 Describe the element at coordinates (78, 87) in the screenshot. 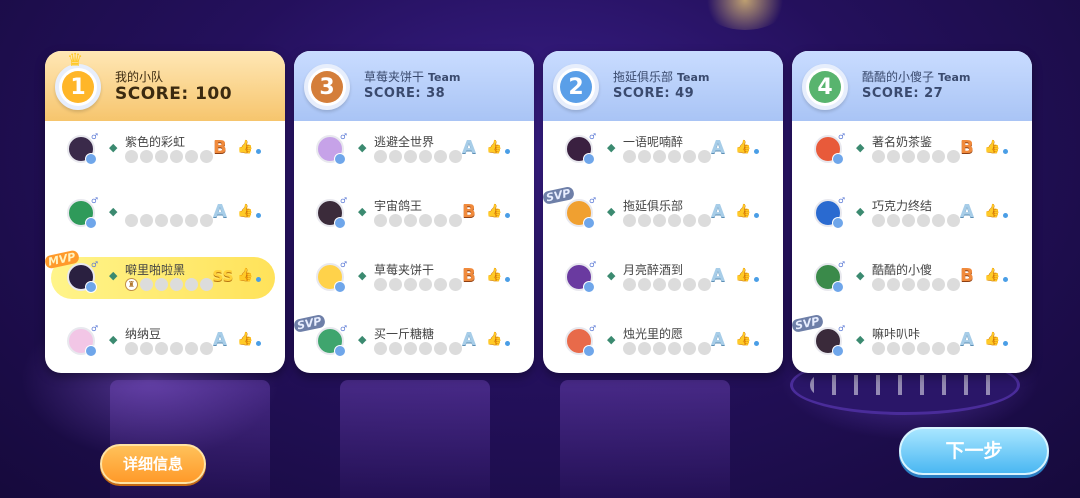

I see `rank-number: 1` at that location.